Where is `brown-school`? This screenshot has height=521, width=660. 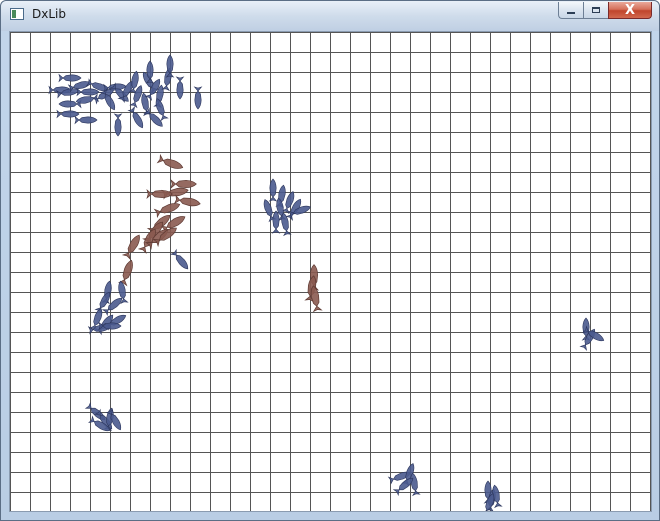
brown-school is located at coordinates (159, 220).